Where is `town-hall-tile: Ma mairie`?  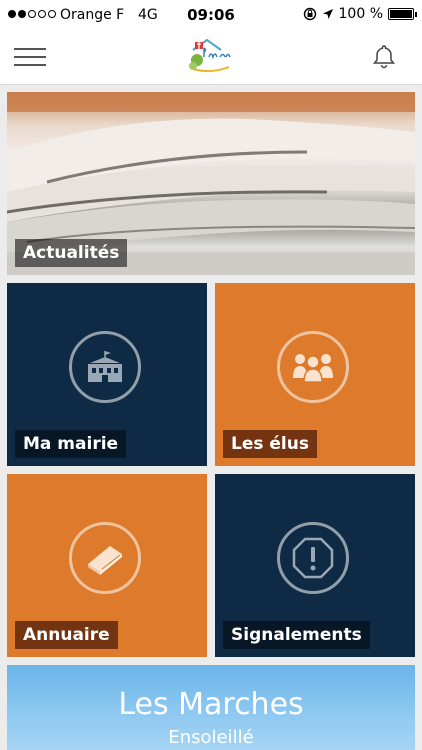 town-hall-tile: Ma mairie is located at coordinates (107, 374).